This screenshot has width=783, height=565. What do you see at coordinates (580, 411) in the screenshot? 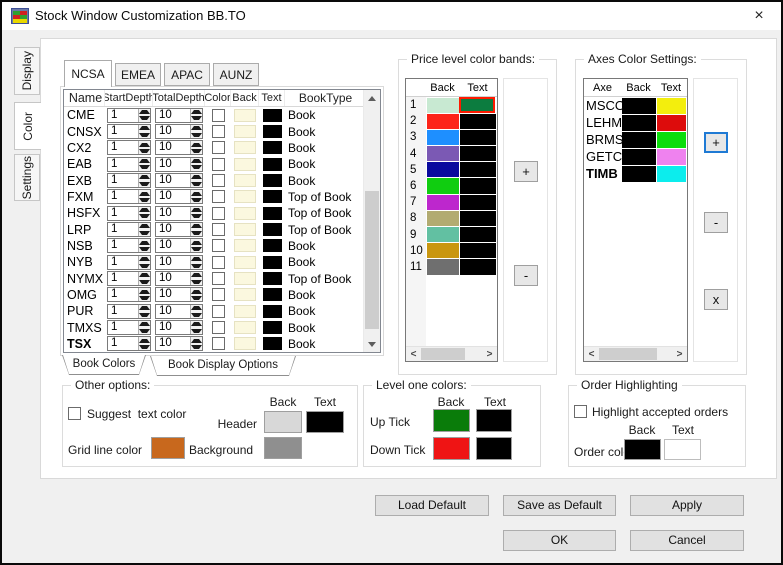
I see `highlight-accepted-orders-checkbox` at bounding box center [580, 411].